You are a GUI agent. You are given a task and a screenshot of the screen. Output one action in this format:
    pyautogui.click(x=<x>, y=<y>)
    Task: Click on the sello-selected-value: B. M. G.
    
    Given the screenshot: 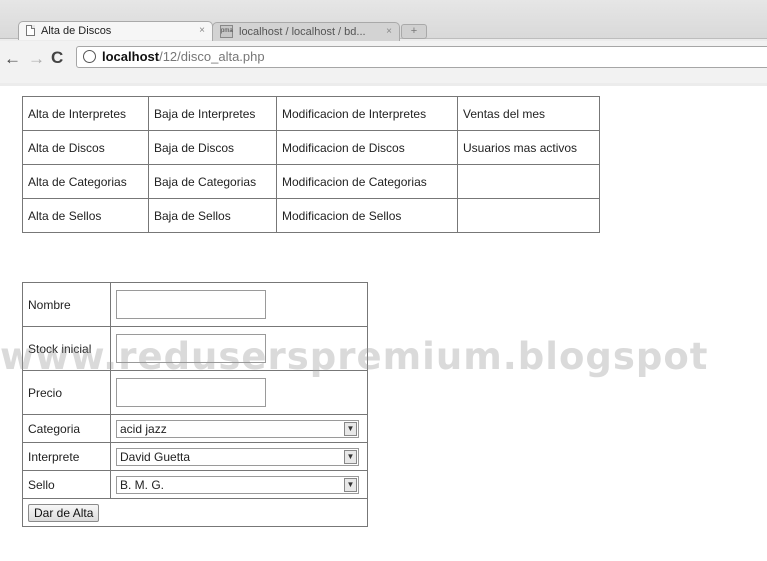 What is the action you would take?
    pyautogui.click(x=142, y=484)
    